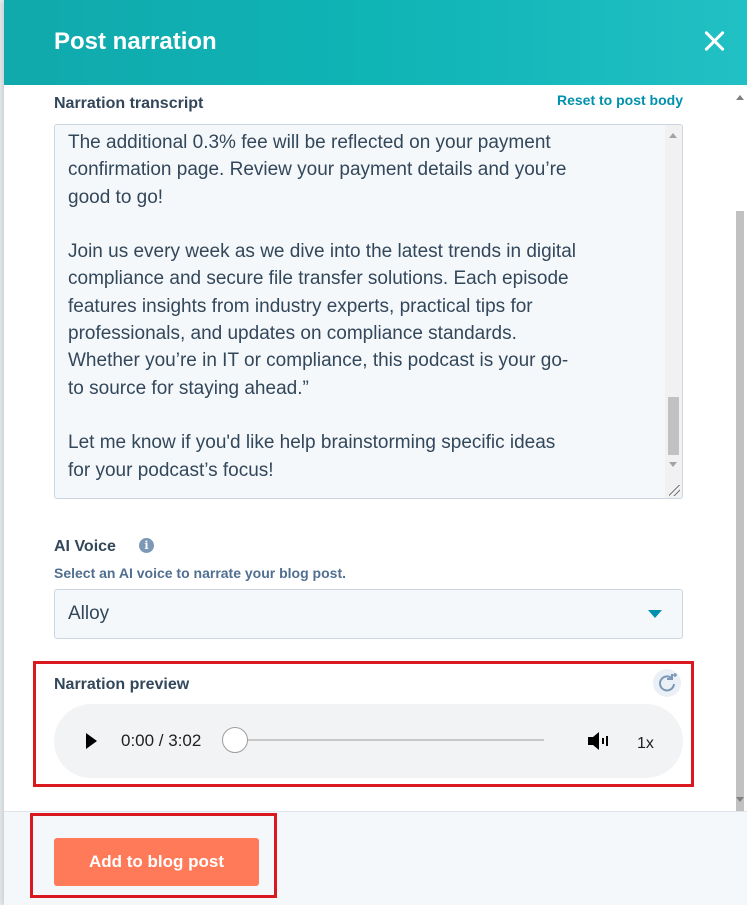  What do you see at coordinates (389, 740) in the screenshot?
I see `seek-slider` at bounding box center [389, 740].